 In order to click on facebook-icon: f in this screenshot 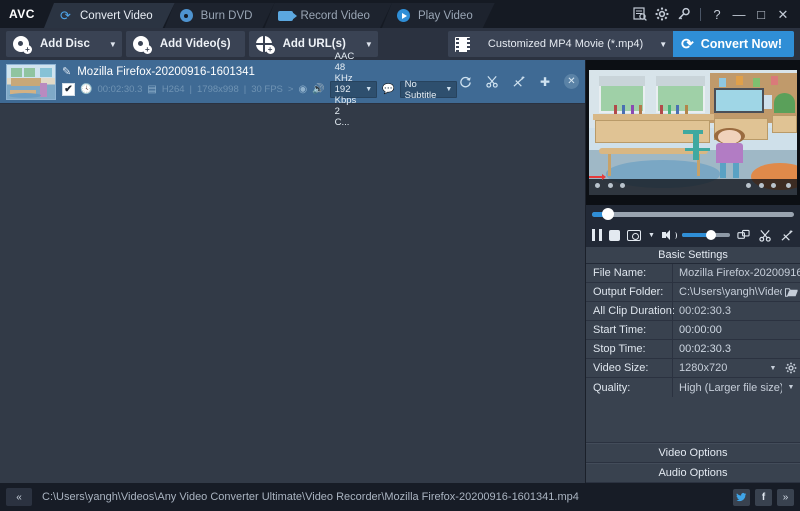, I will do `click(763, 497)`.